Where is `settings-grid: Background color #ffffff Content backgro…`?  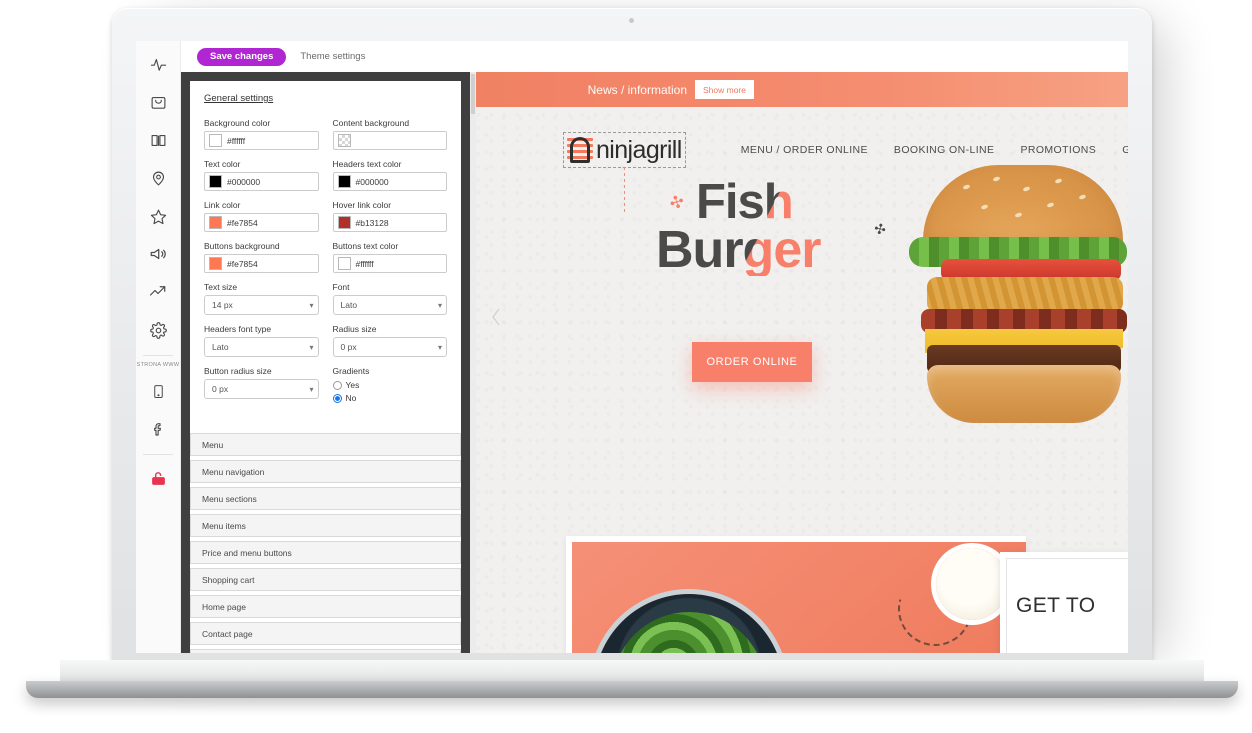 settings-grid: Background color #ffffff Content backgro… is located at coordinates (325, 266).